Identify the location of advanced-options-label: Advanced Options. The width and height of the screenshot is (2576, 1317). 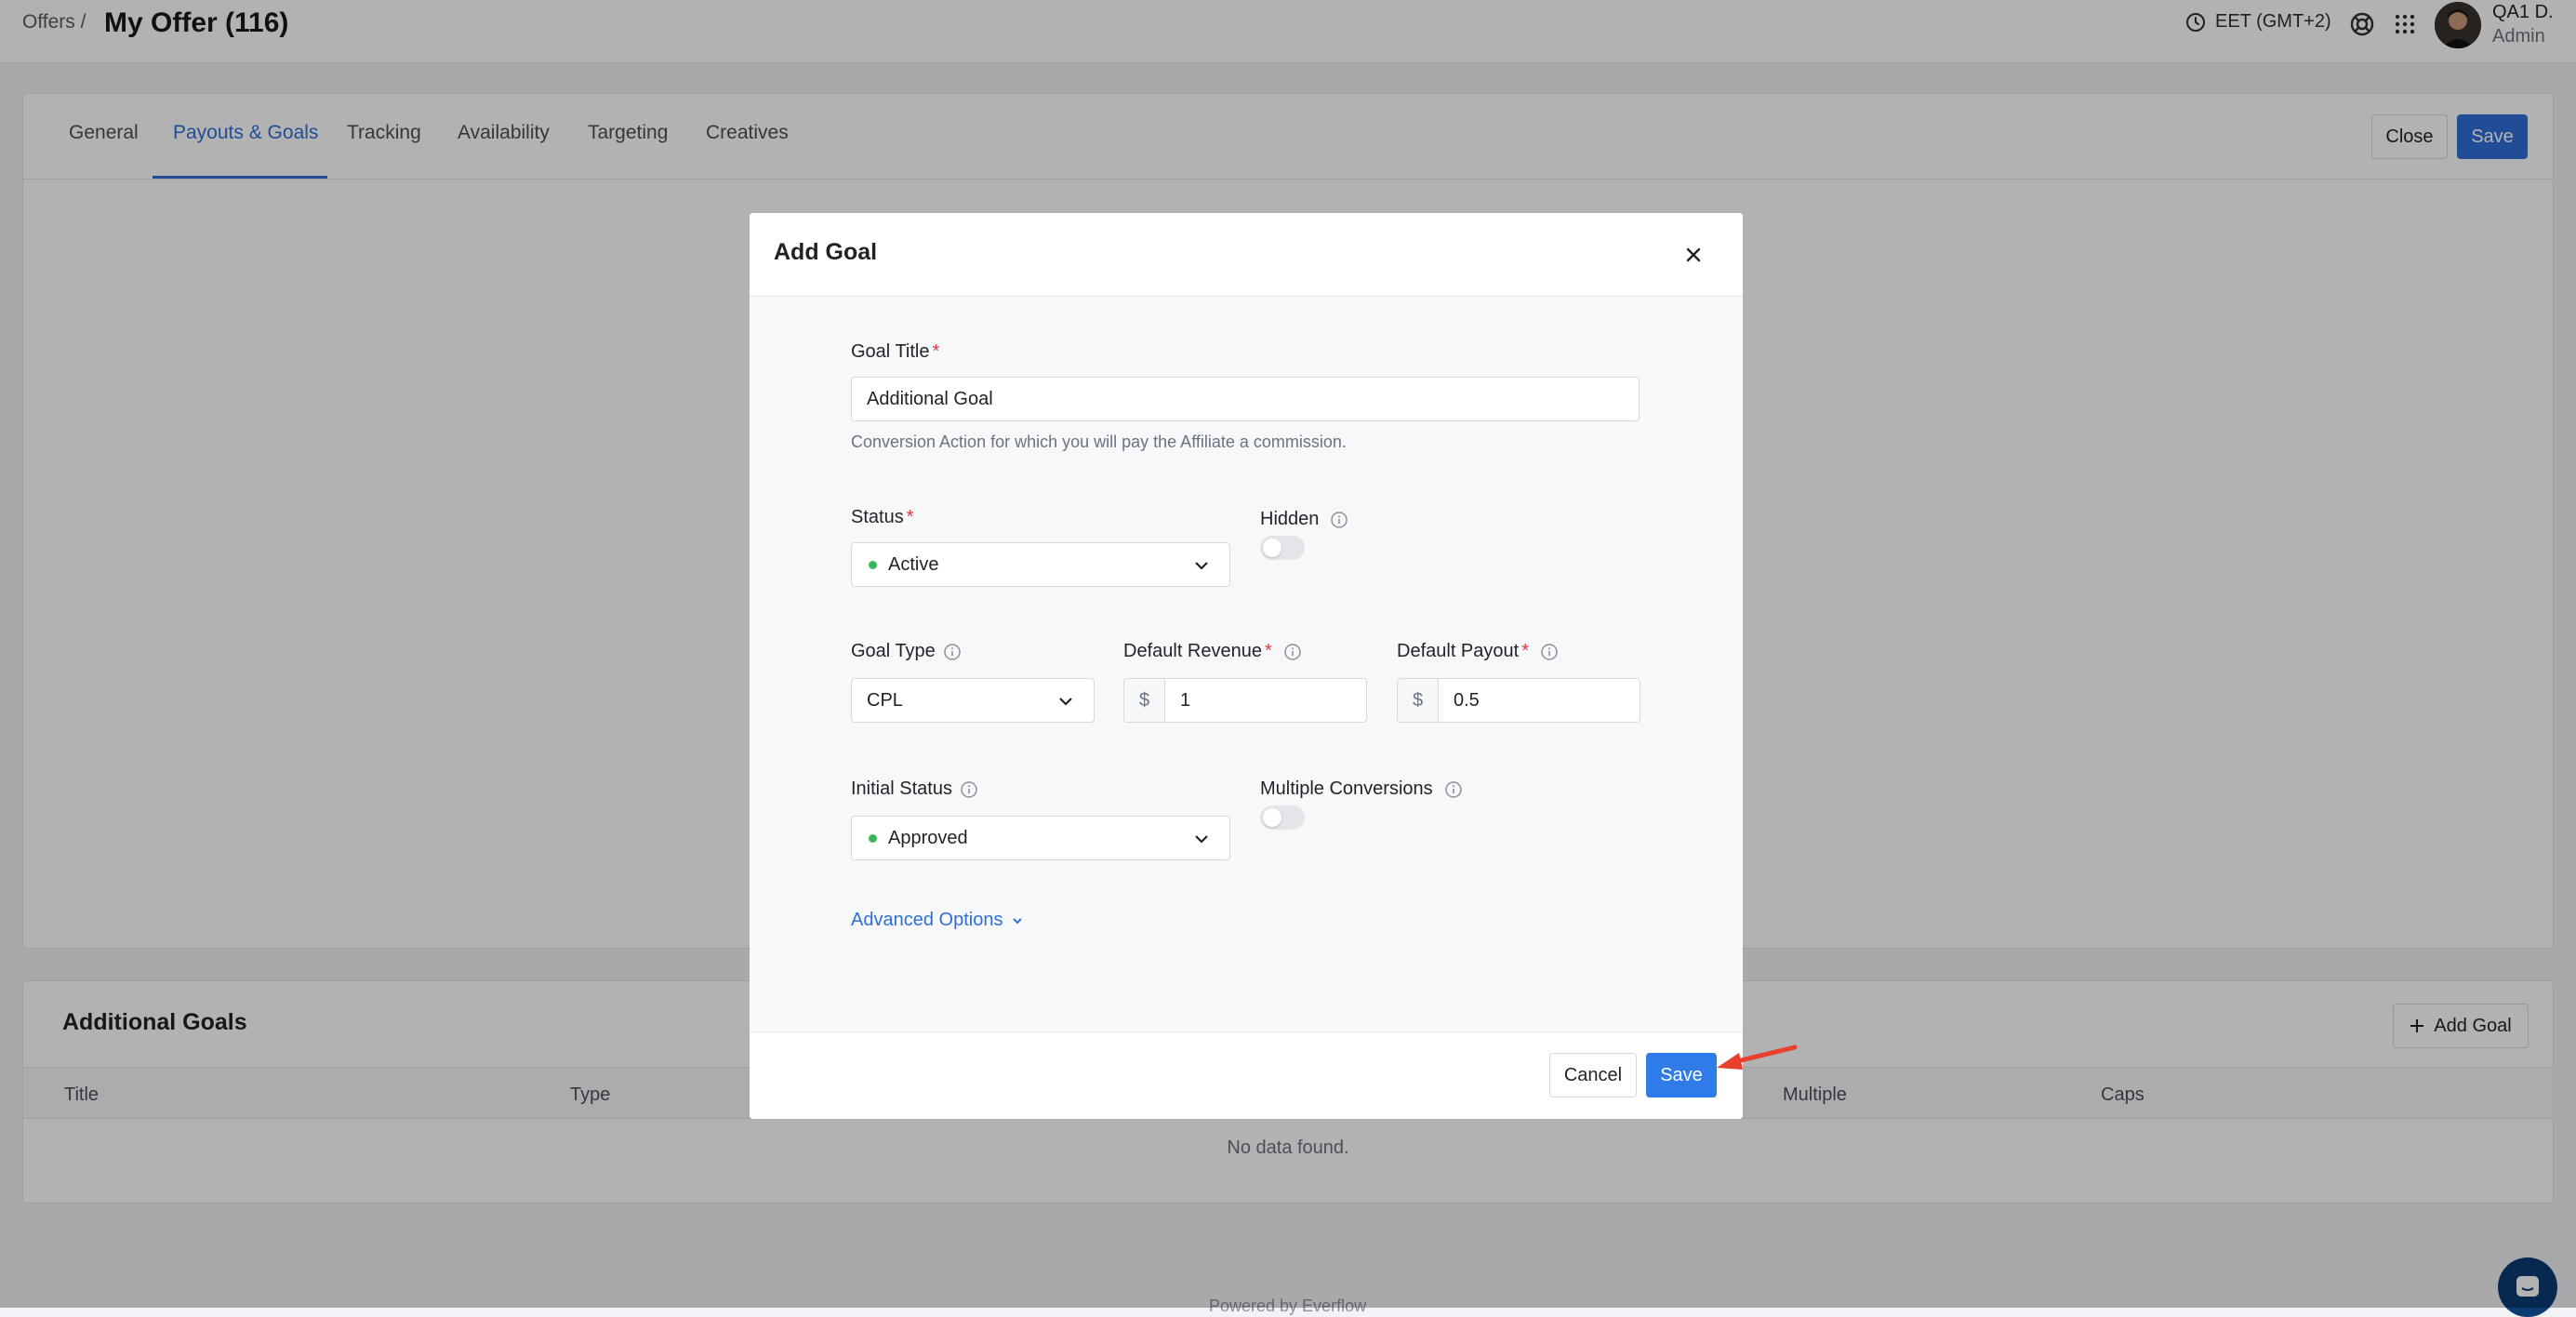
(927, 920).